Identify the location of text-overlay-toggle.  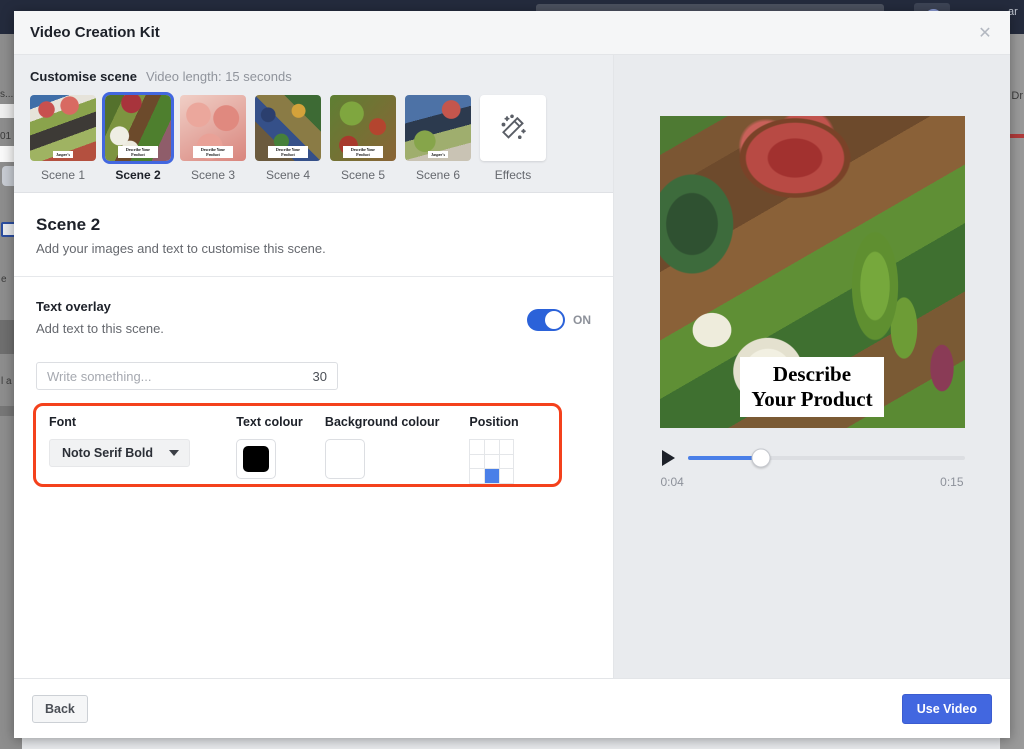
(546, 320).